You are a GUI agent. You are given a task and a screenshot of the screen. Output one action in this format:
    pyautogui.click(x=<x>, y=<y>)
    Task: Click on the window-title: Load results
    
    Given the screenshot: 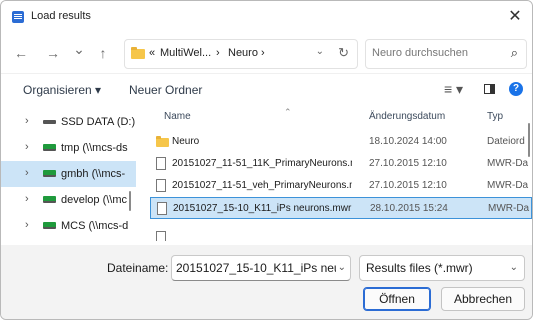 What is the action you would take?
    pyautogui.click(x=61, y=16)
    